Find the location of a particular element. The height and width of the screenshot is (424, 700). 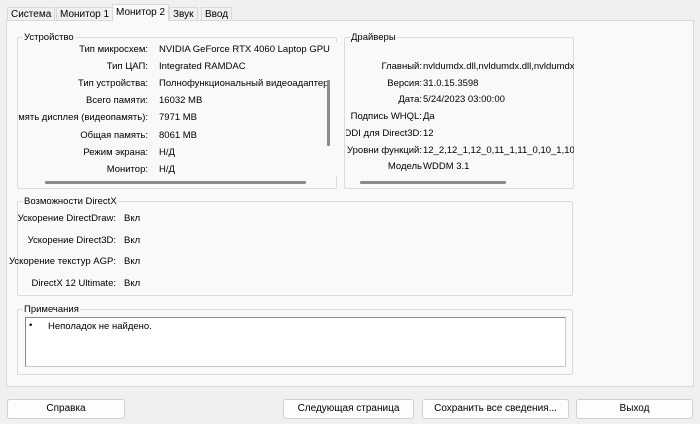

driver-row-label: Версия: is located at coordinates (404, 83).